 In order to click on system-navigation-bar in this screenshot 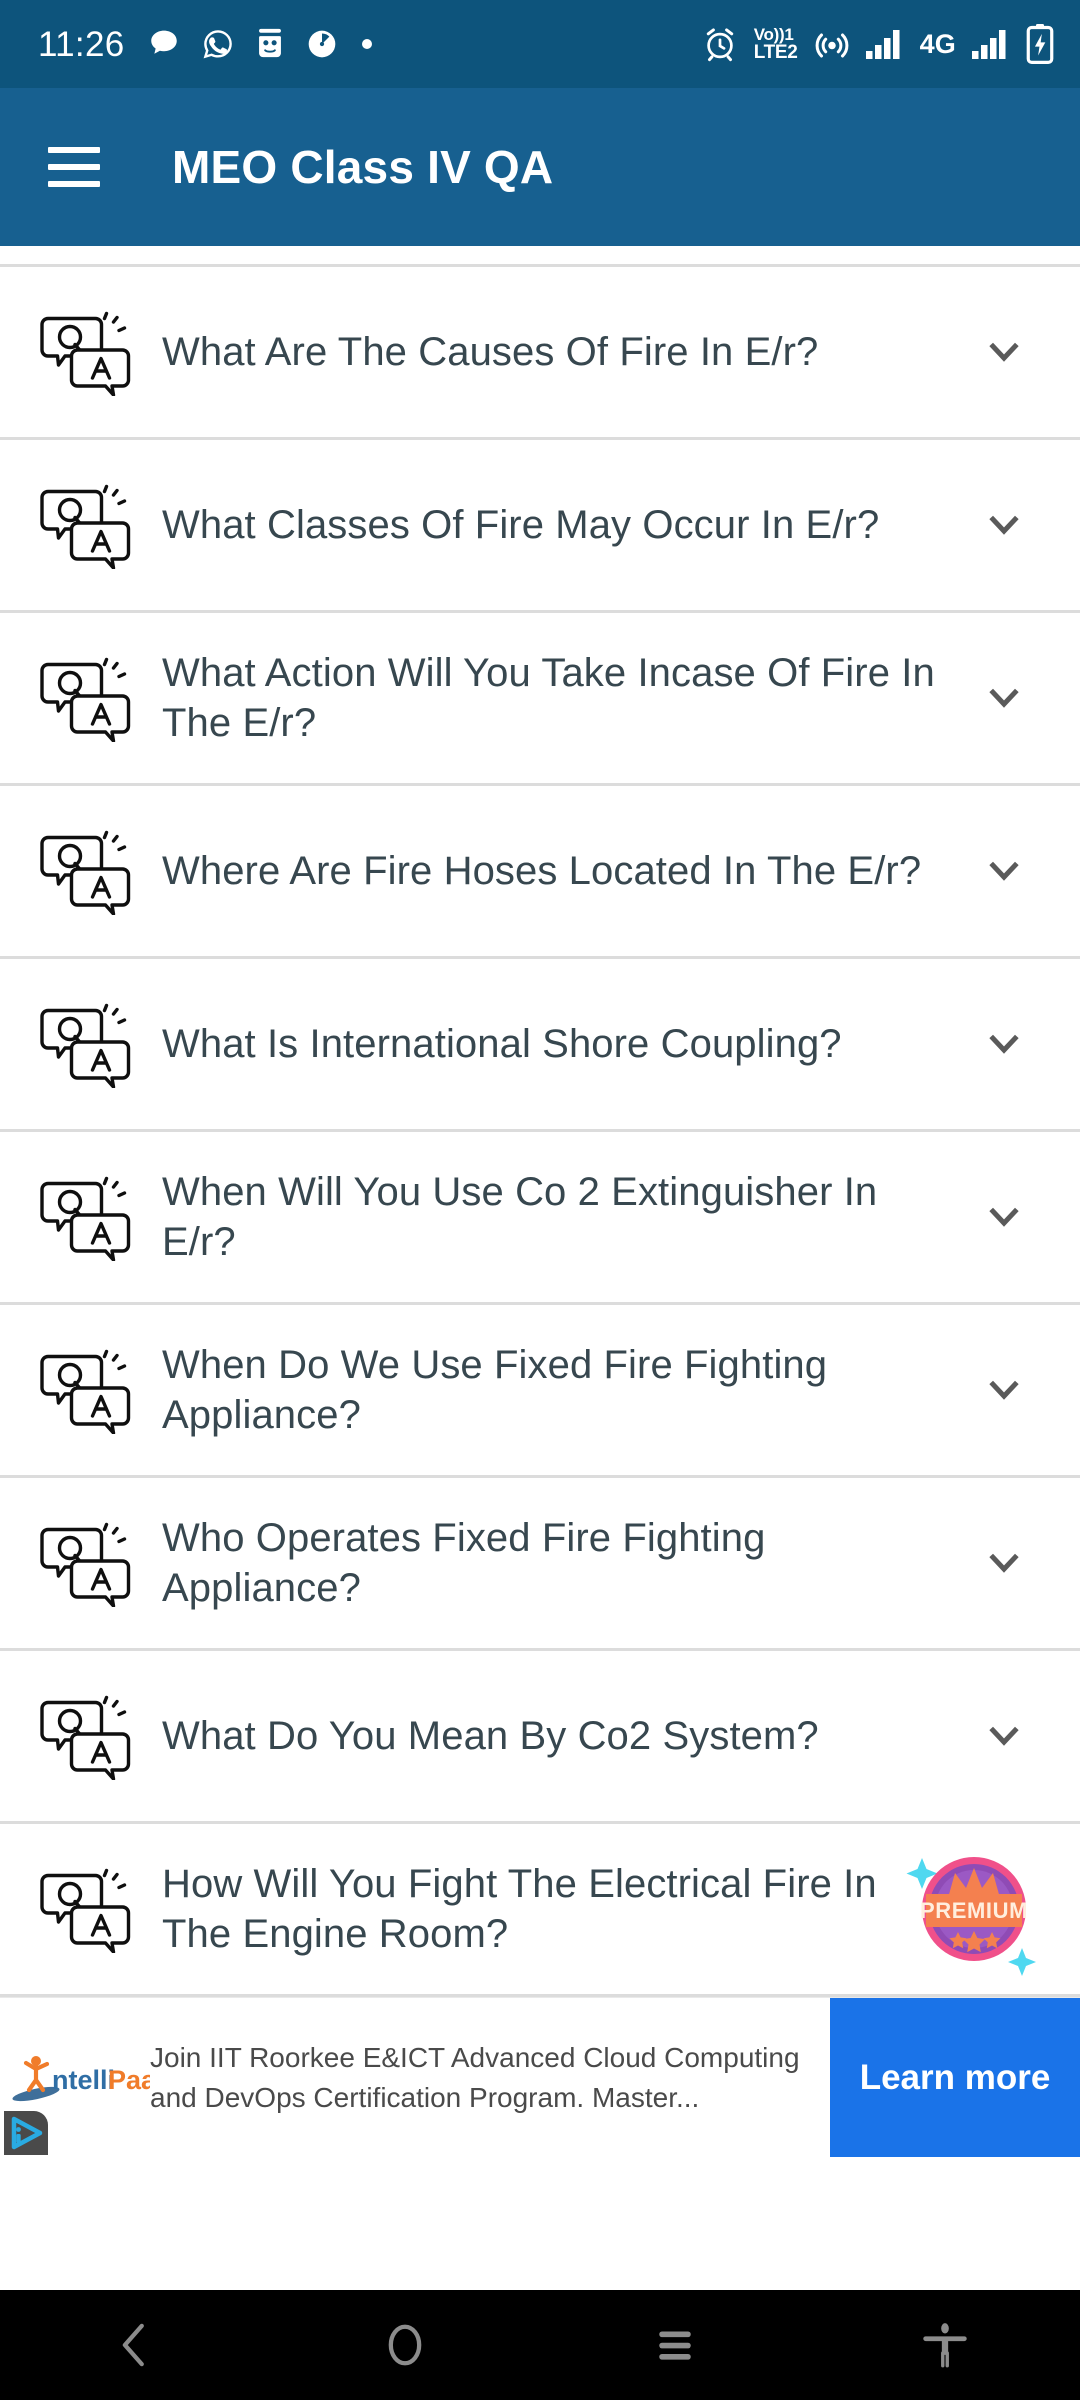, I will do `click(540, 2345)`.